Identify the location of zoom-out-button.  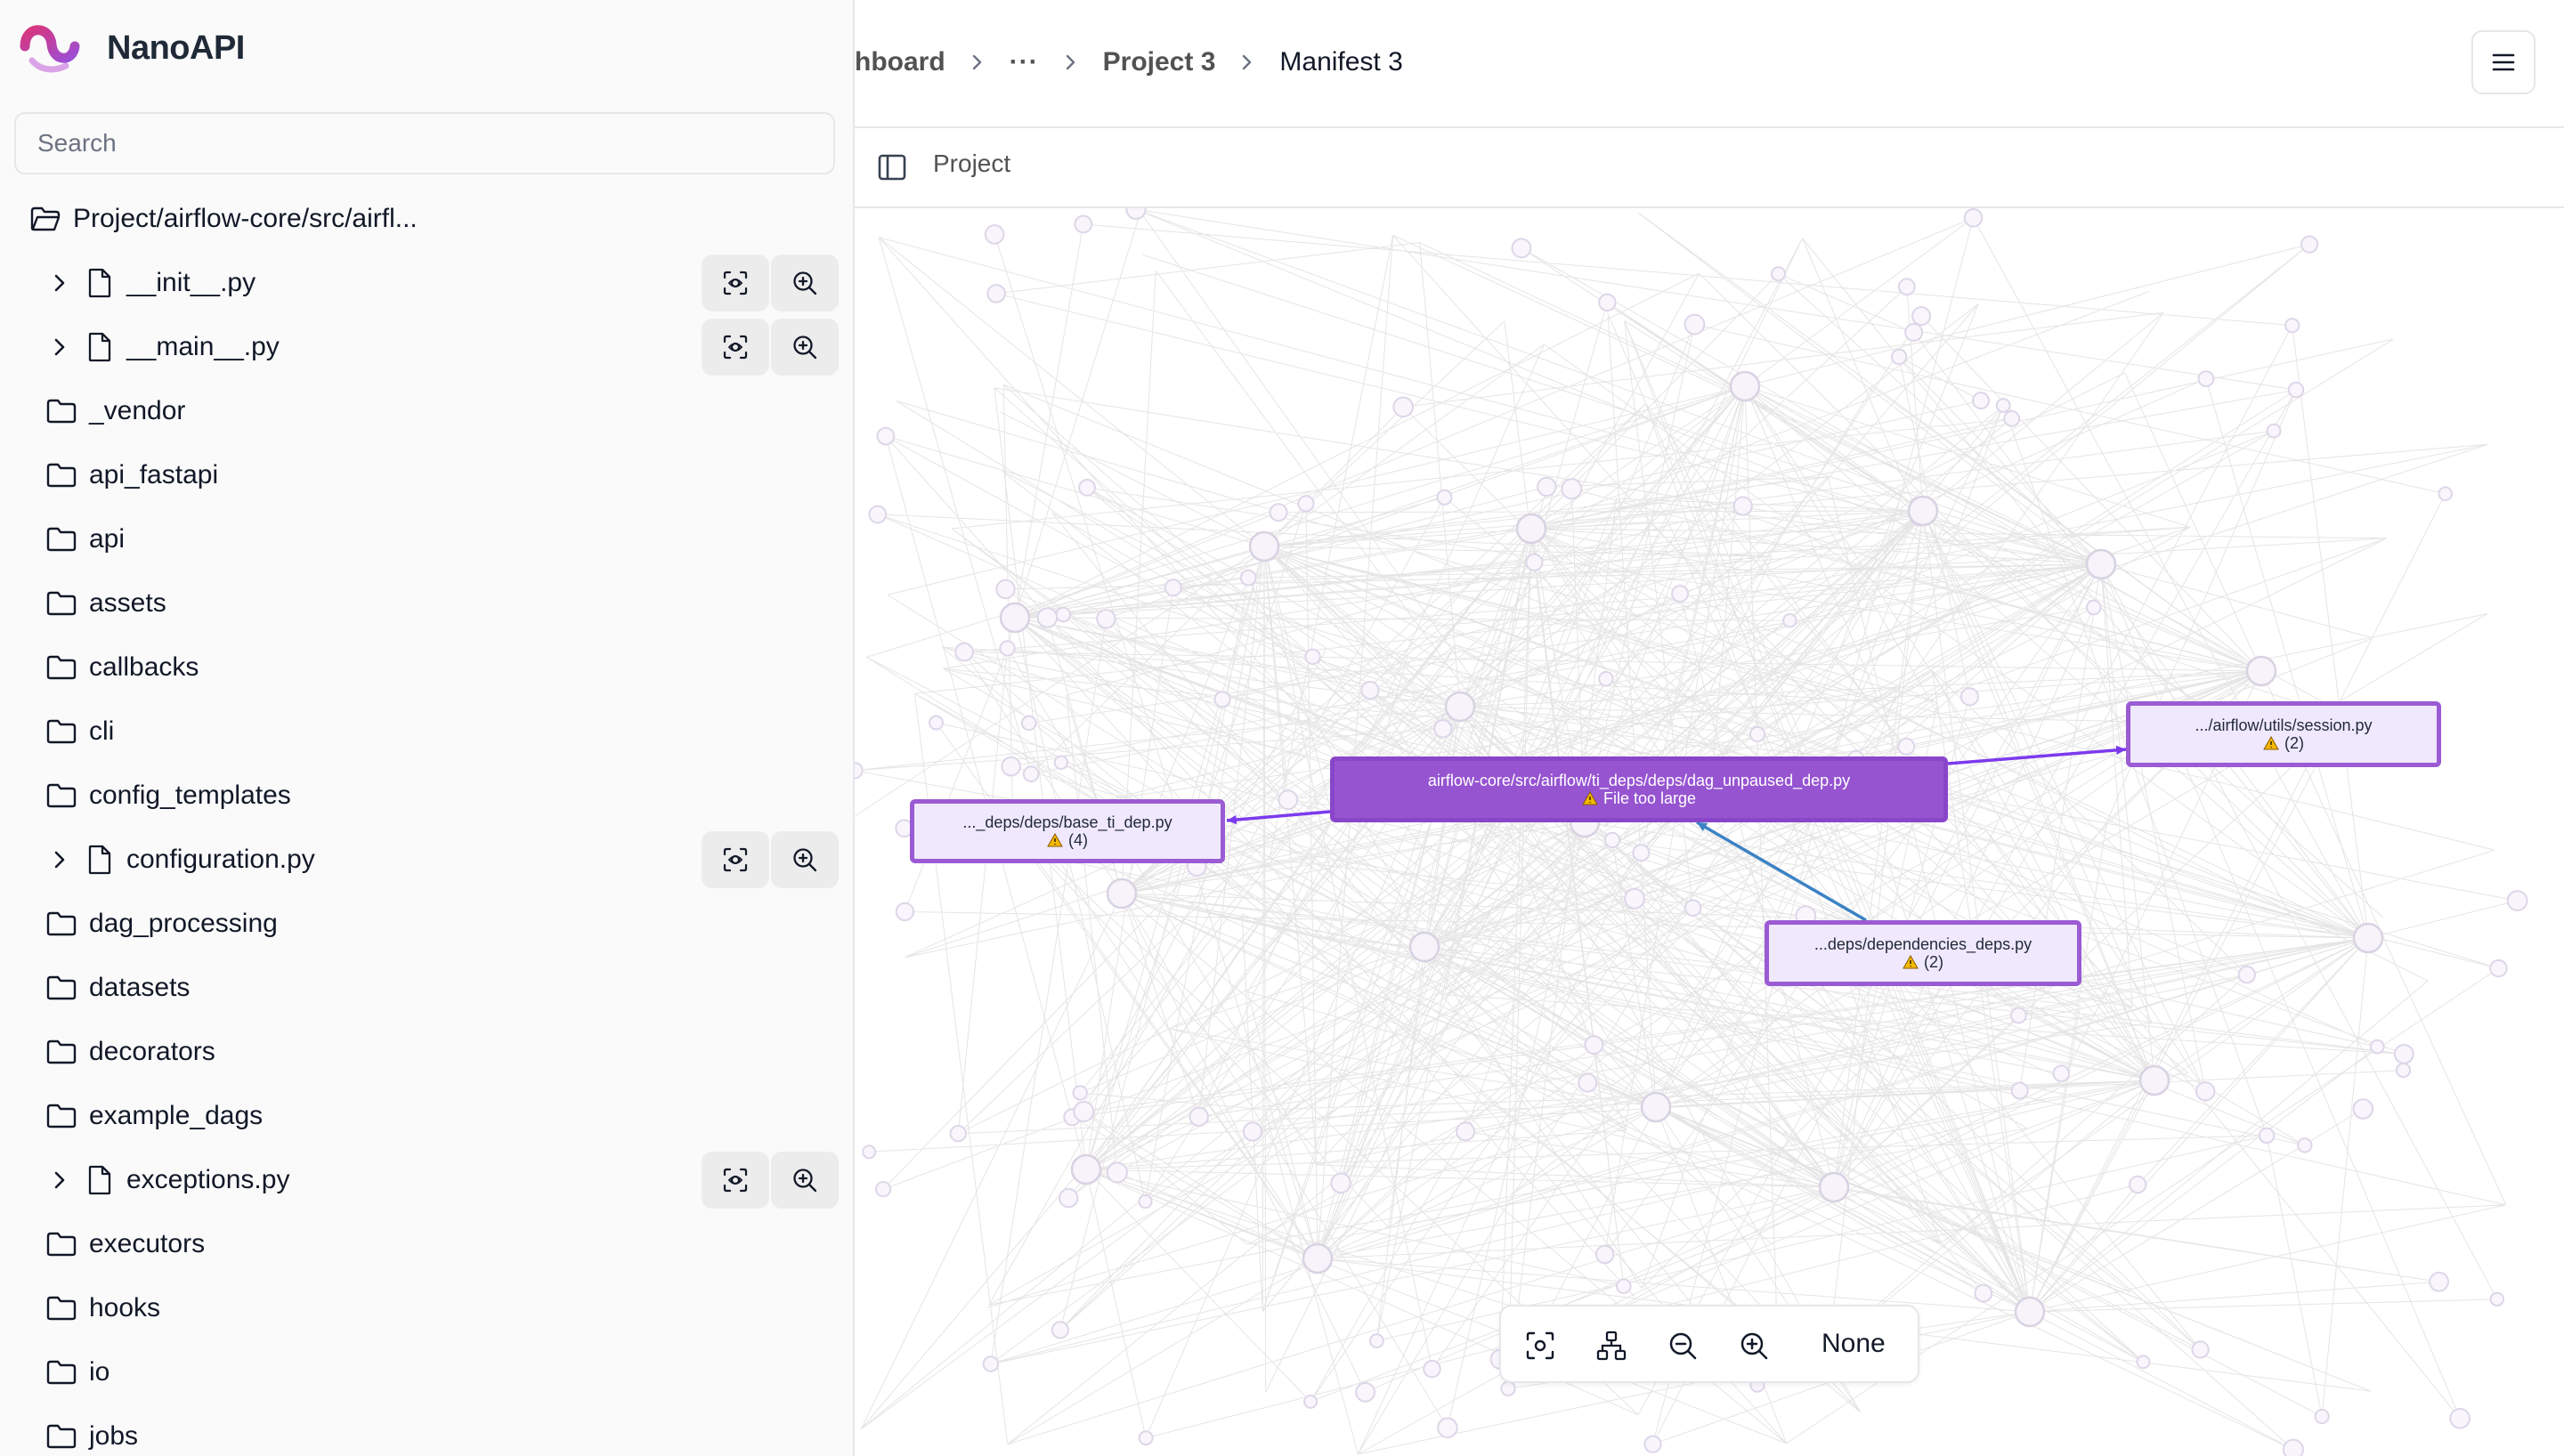
(1682, 1345).